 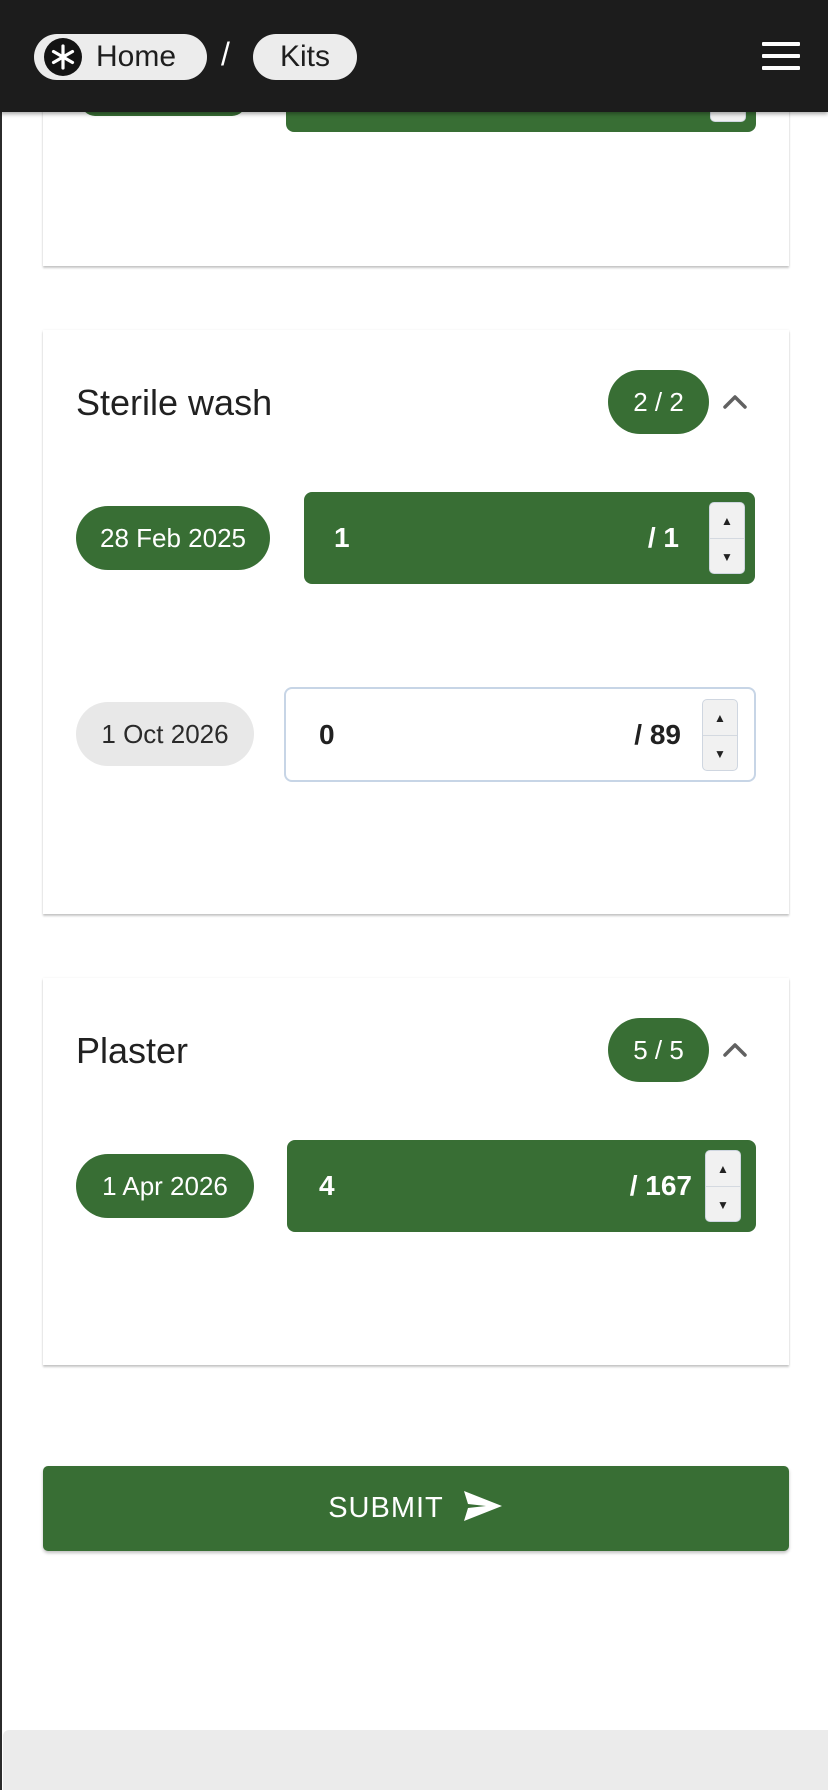 What do you see at coordinates (136, 56) in the screenshot?
I see `breadcrumb-home-label: Home` at bounding box center [136, 56].